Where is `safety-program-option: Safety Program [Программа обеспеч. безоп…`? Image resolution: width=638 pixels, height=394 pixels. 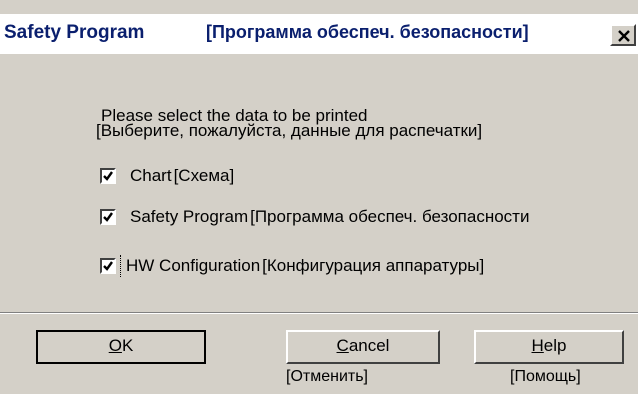
safety-program-option: Safety Program [Программа обеспеч. безоп… is located at coordinates (314, 217).